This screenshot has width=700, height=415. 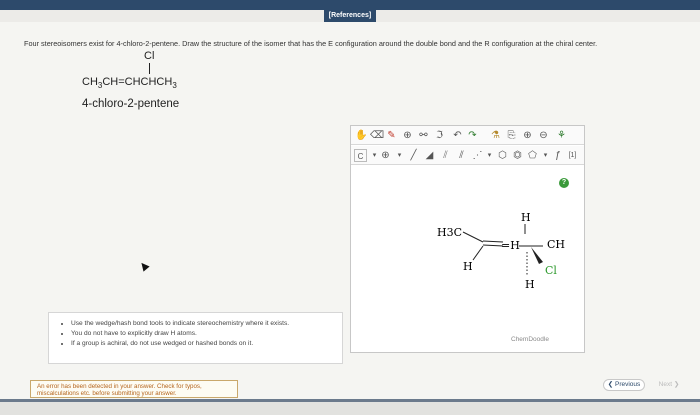 I want to click on atom-ch: CH, so click(x=556, y=244).